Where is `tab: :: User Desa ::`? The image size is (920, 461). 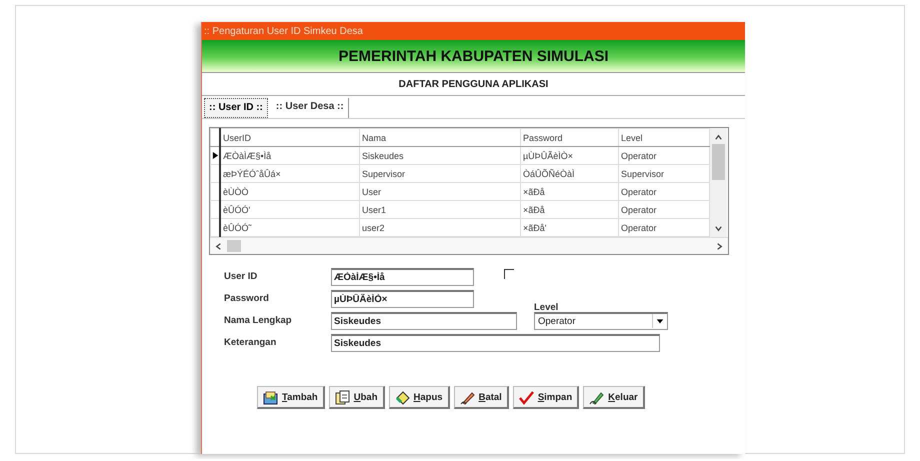
tab: :: User Desa :: is located at coordinates (310, 108).